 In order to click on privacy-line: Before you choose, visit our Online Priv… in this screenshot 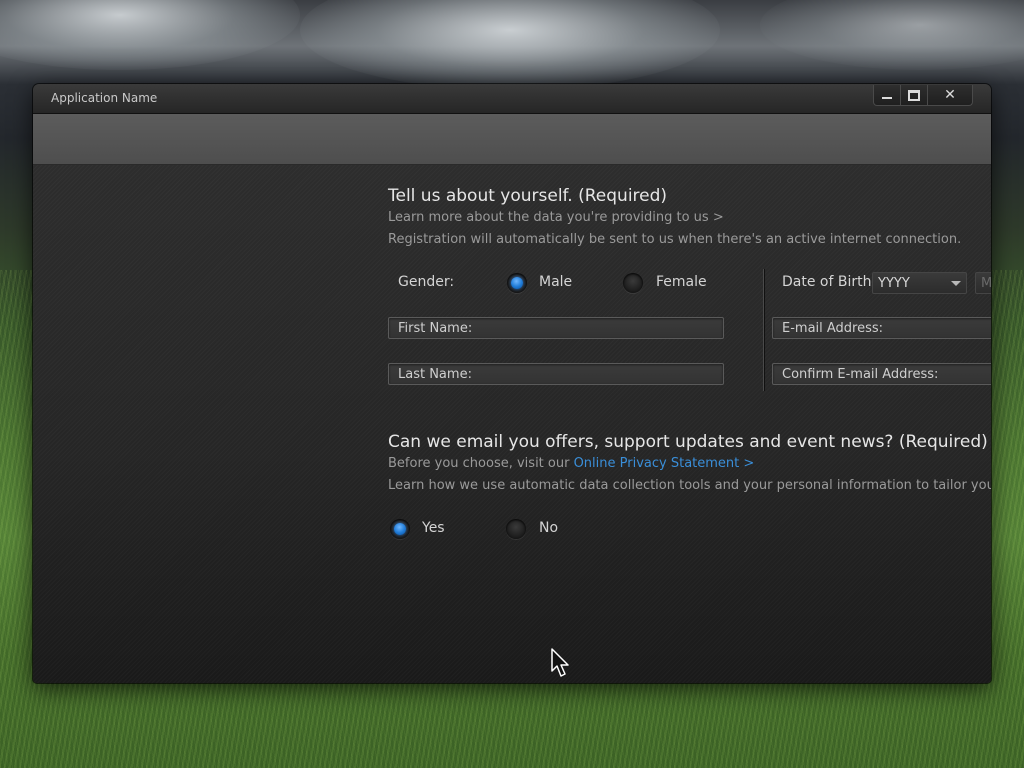, I will do `click(571, 463)`.